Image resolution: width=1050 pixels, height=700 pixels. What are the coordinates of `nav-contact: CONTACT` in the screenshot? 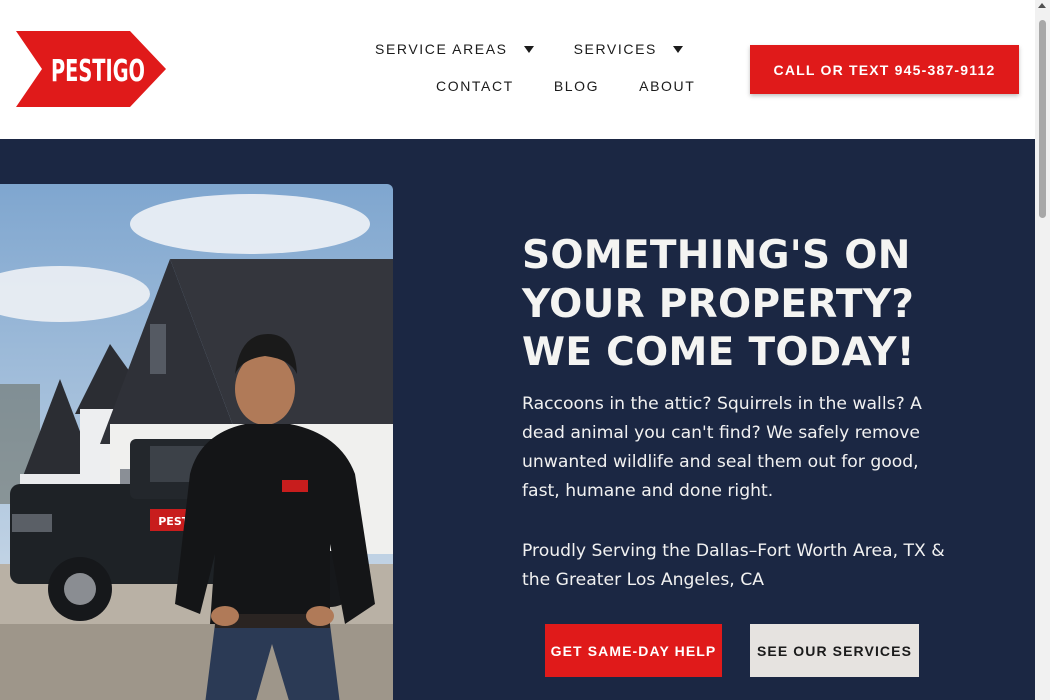 It's located at (475, 86).